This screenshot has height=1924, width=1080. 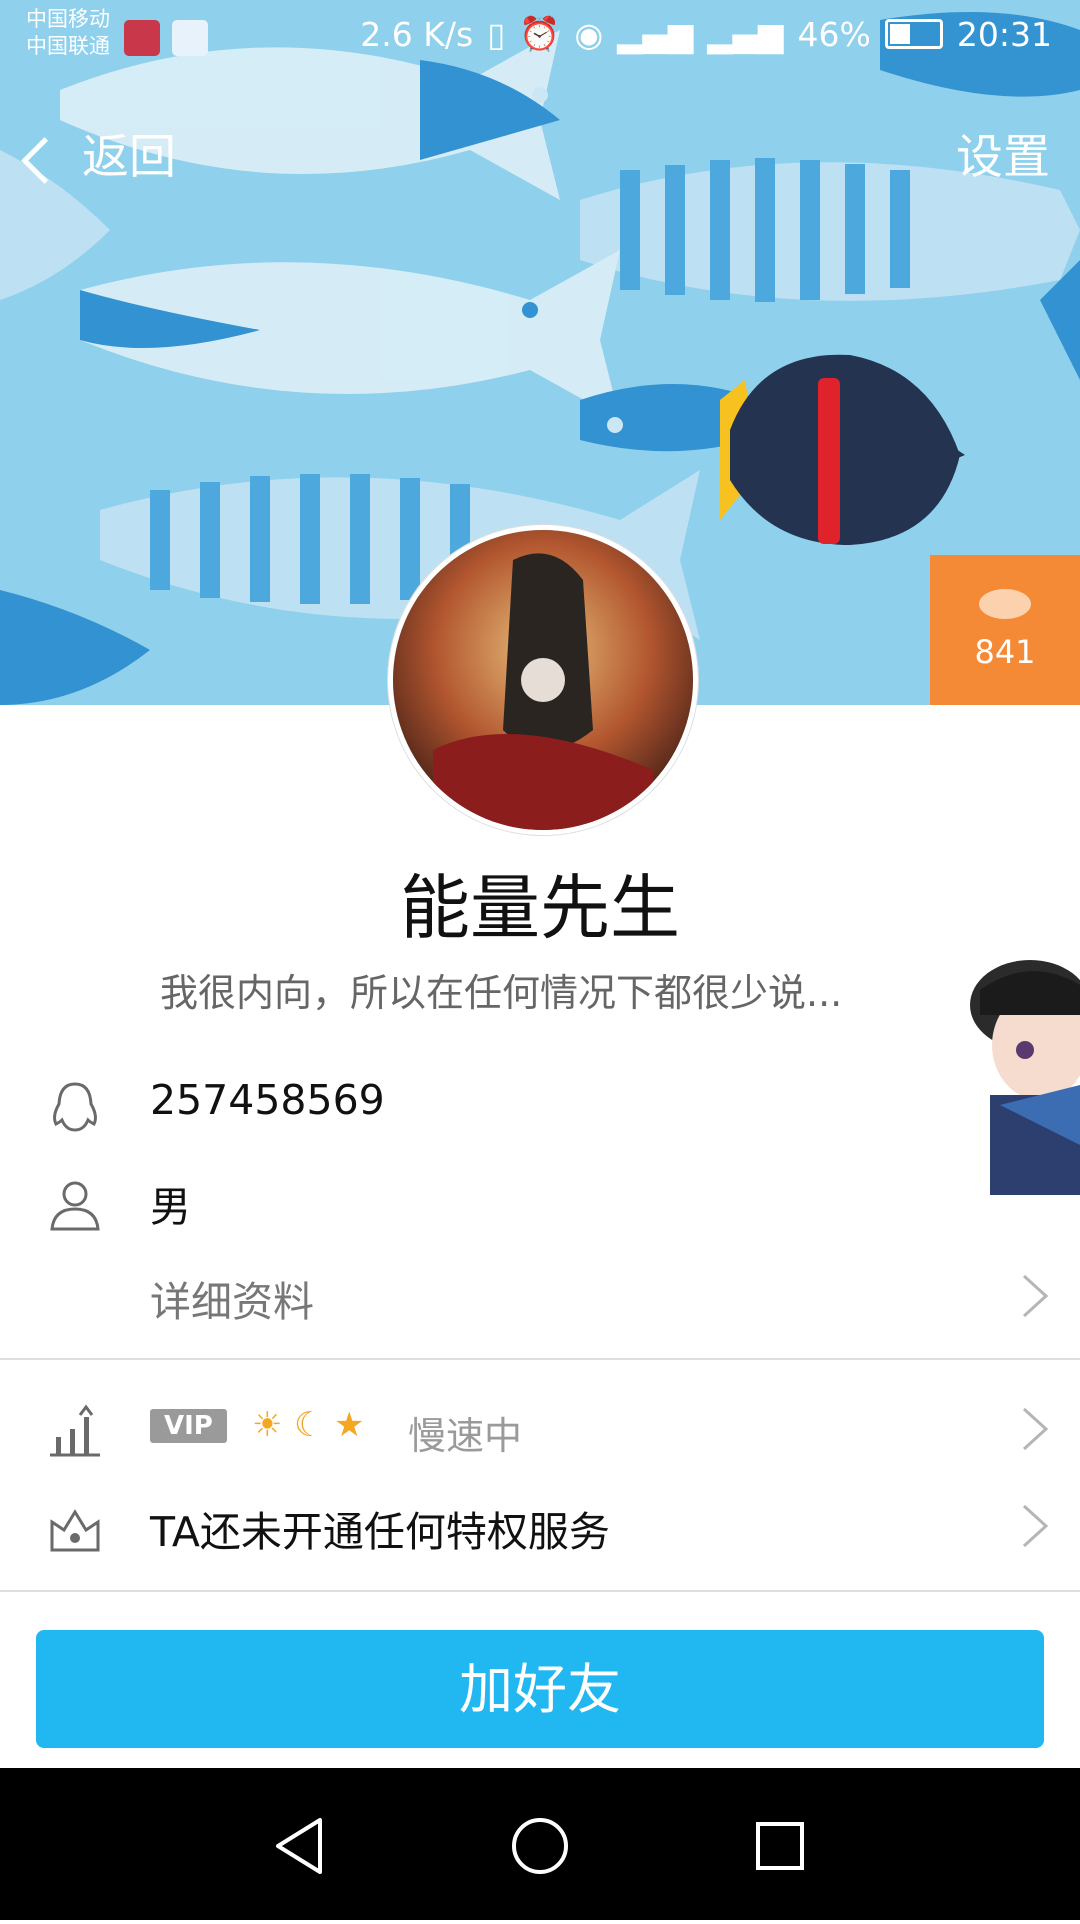 What do you see at coordinates (68, 33) in the screenshot?
I see `carrier-info: 中国移动 中国联通` at bounding box center [68, 33].